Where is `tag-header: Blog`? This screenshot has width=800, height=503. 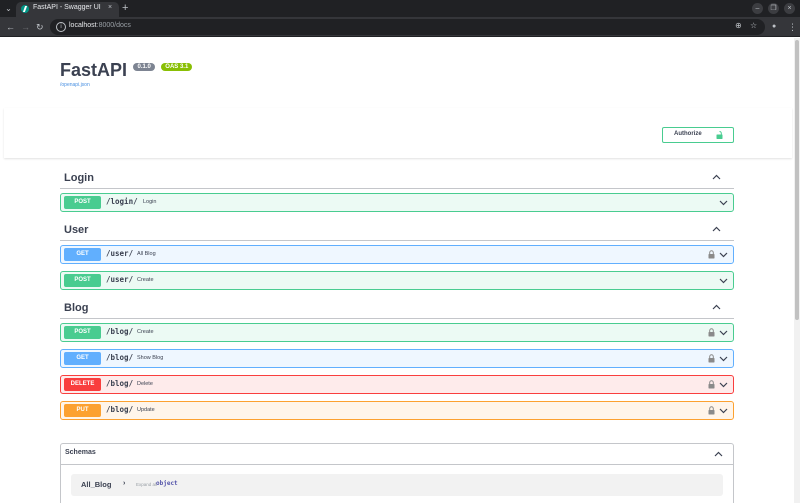 tag-header: Blog is located at coordinates (397, 309).